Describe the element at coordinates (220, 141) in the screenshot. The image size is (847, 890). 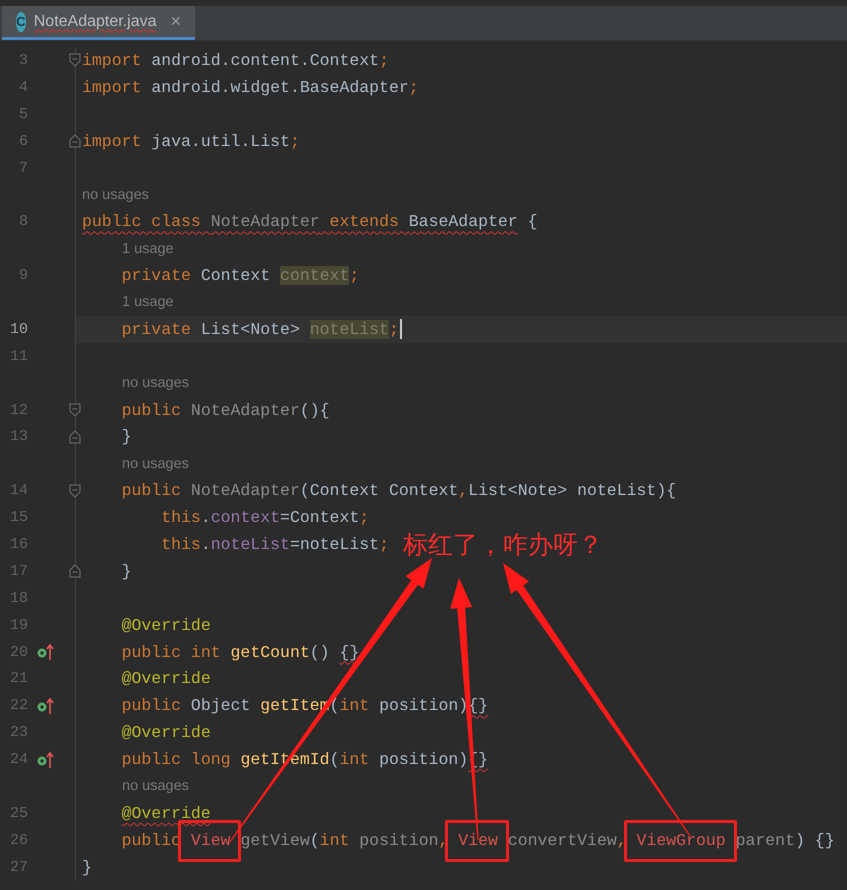
I see `code-token: java.util.List` at that location.